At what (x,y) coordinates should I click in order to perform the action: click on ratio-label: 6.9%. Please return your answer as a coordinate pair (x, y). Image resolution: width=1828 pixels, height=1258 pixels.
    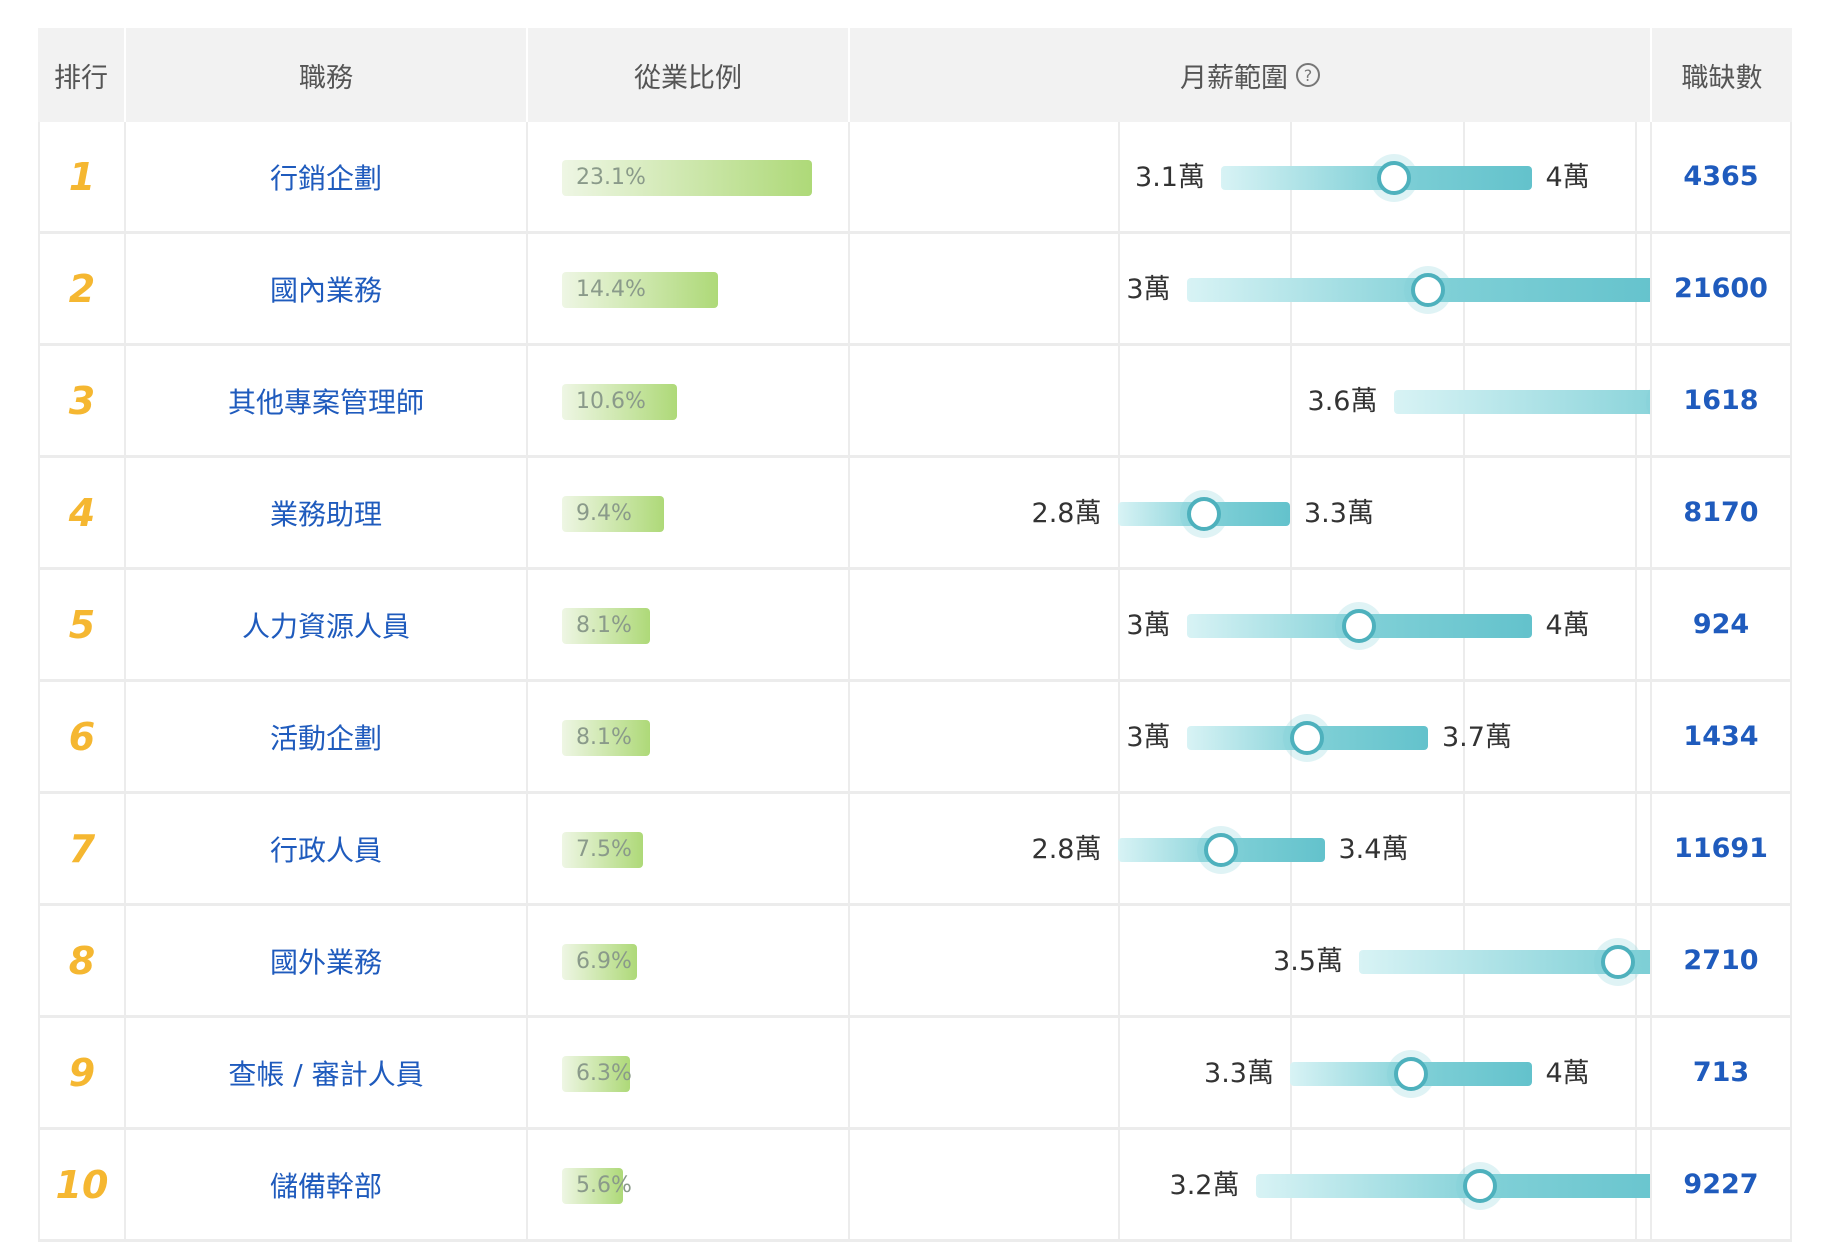
    Looking at the image, I should click on (604, 961).